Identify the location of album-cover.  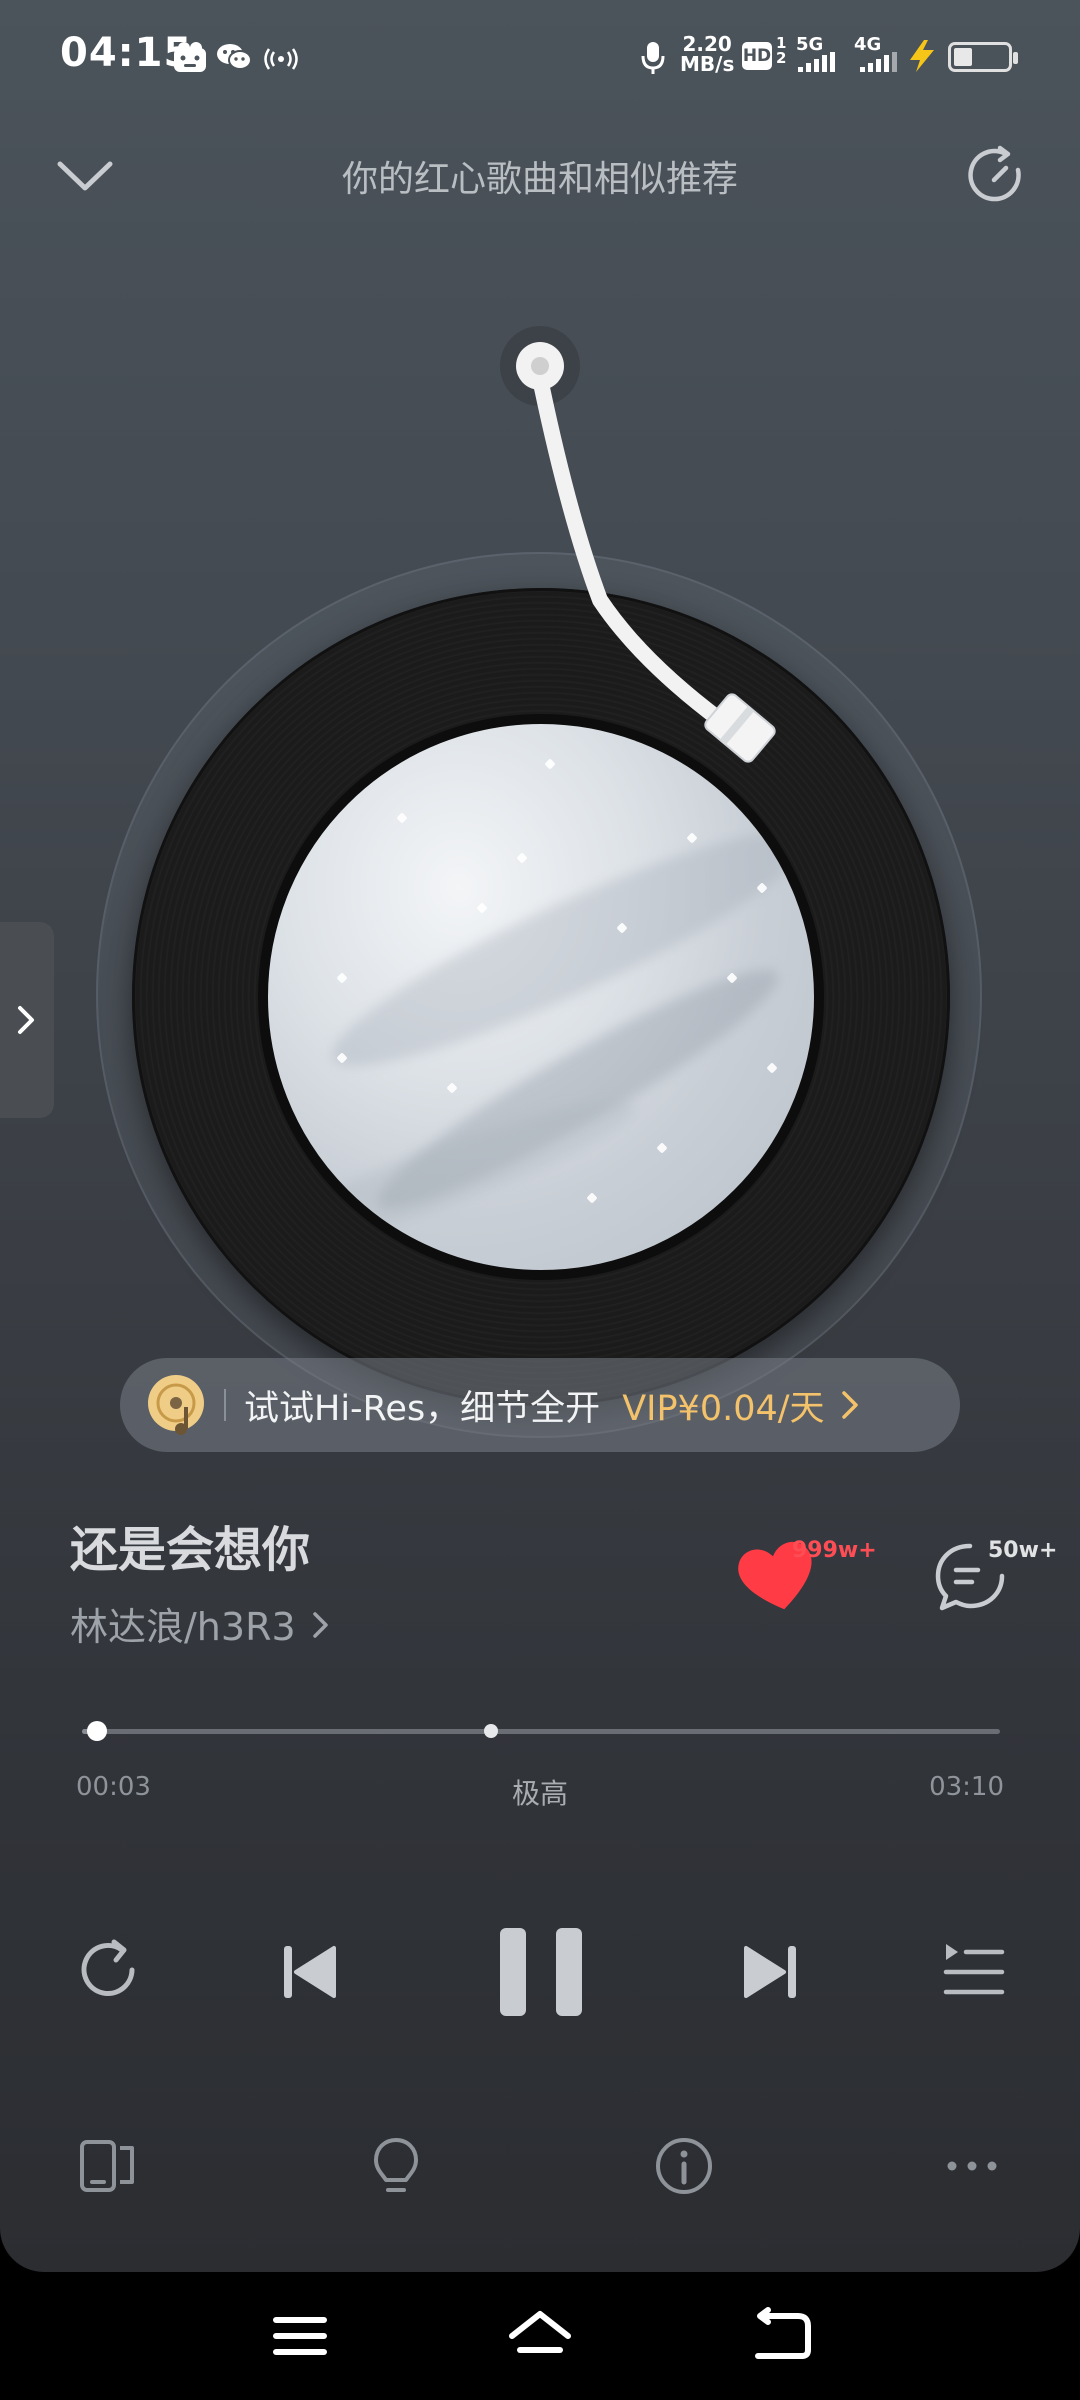
(541, 997).